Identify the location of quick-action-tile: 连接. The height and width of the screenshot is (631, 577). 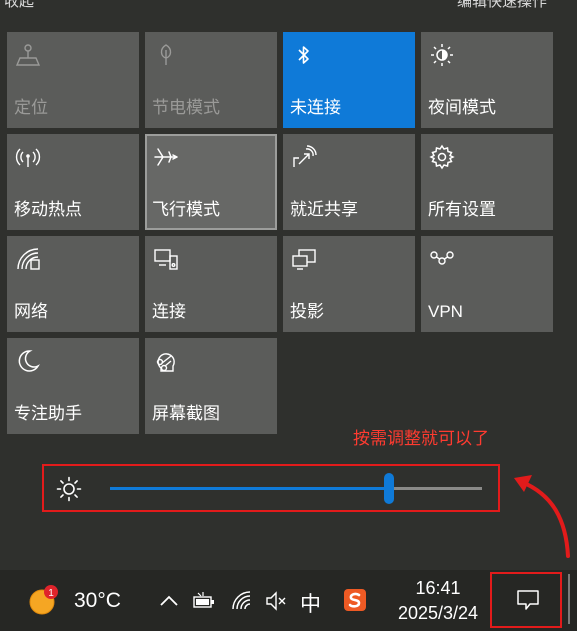
(211, 284).